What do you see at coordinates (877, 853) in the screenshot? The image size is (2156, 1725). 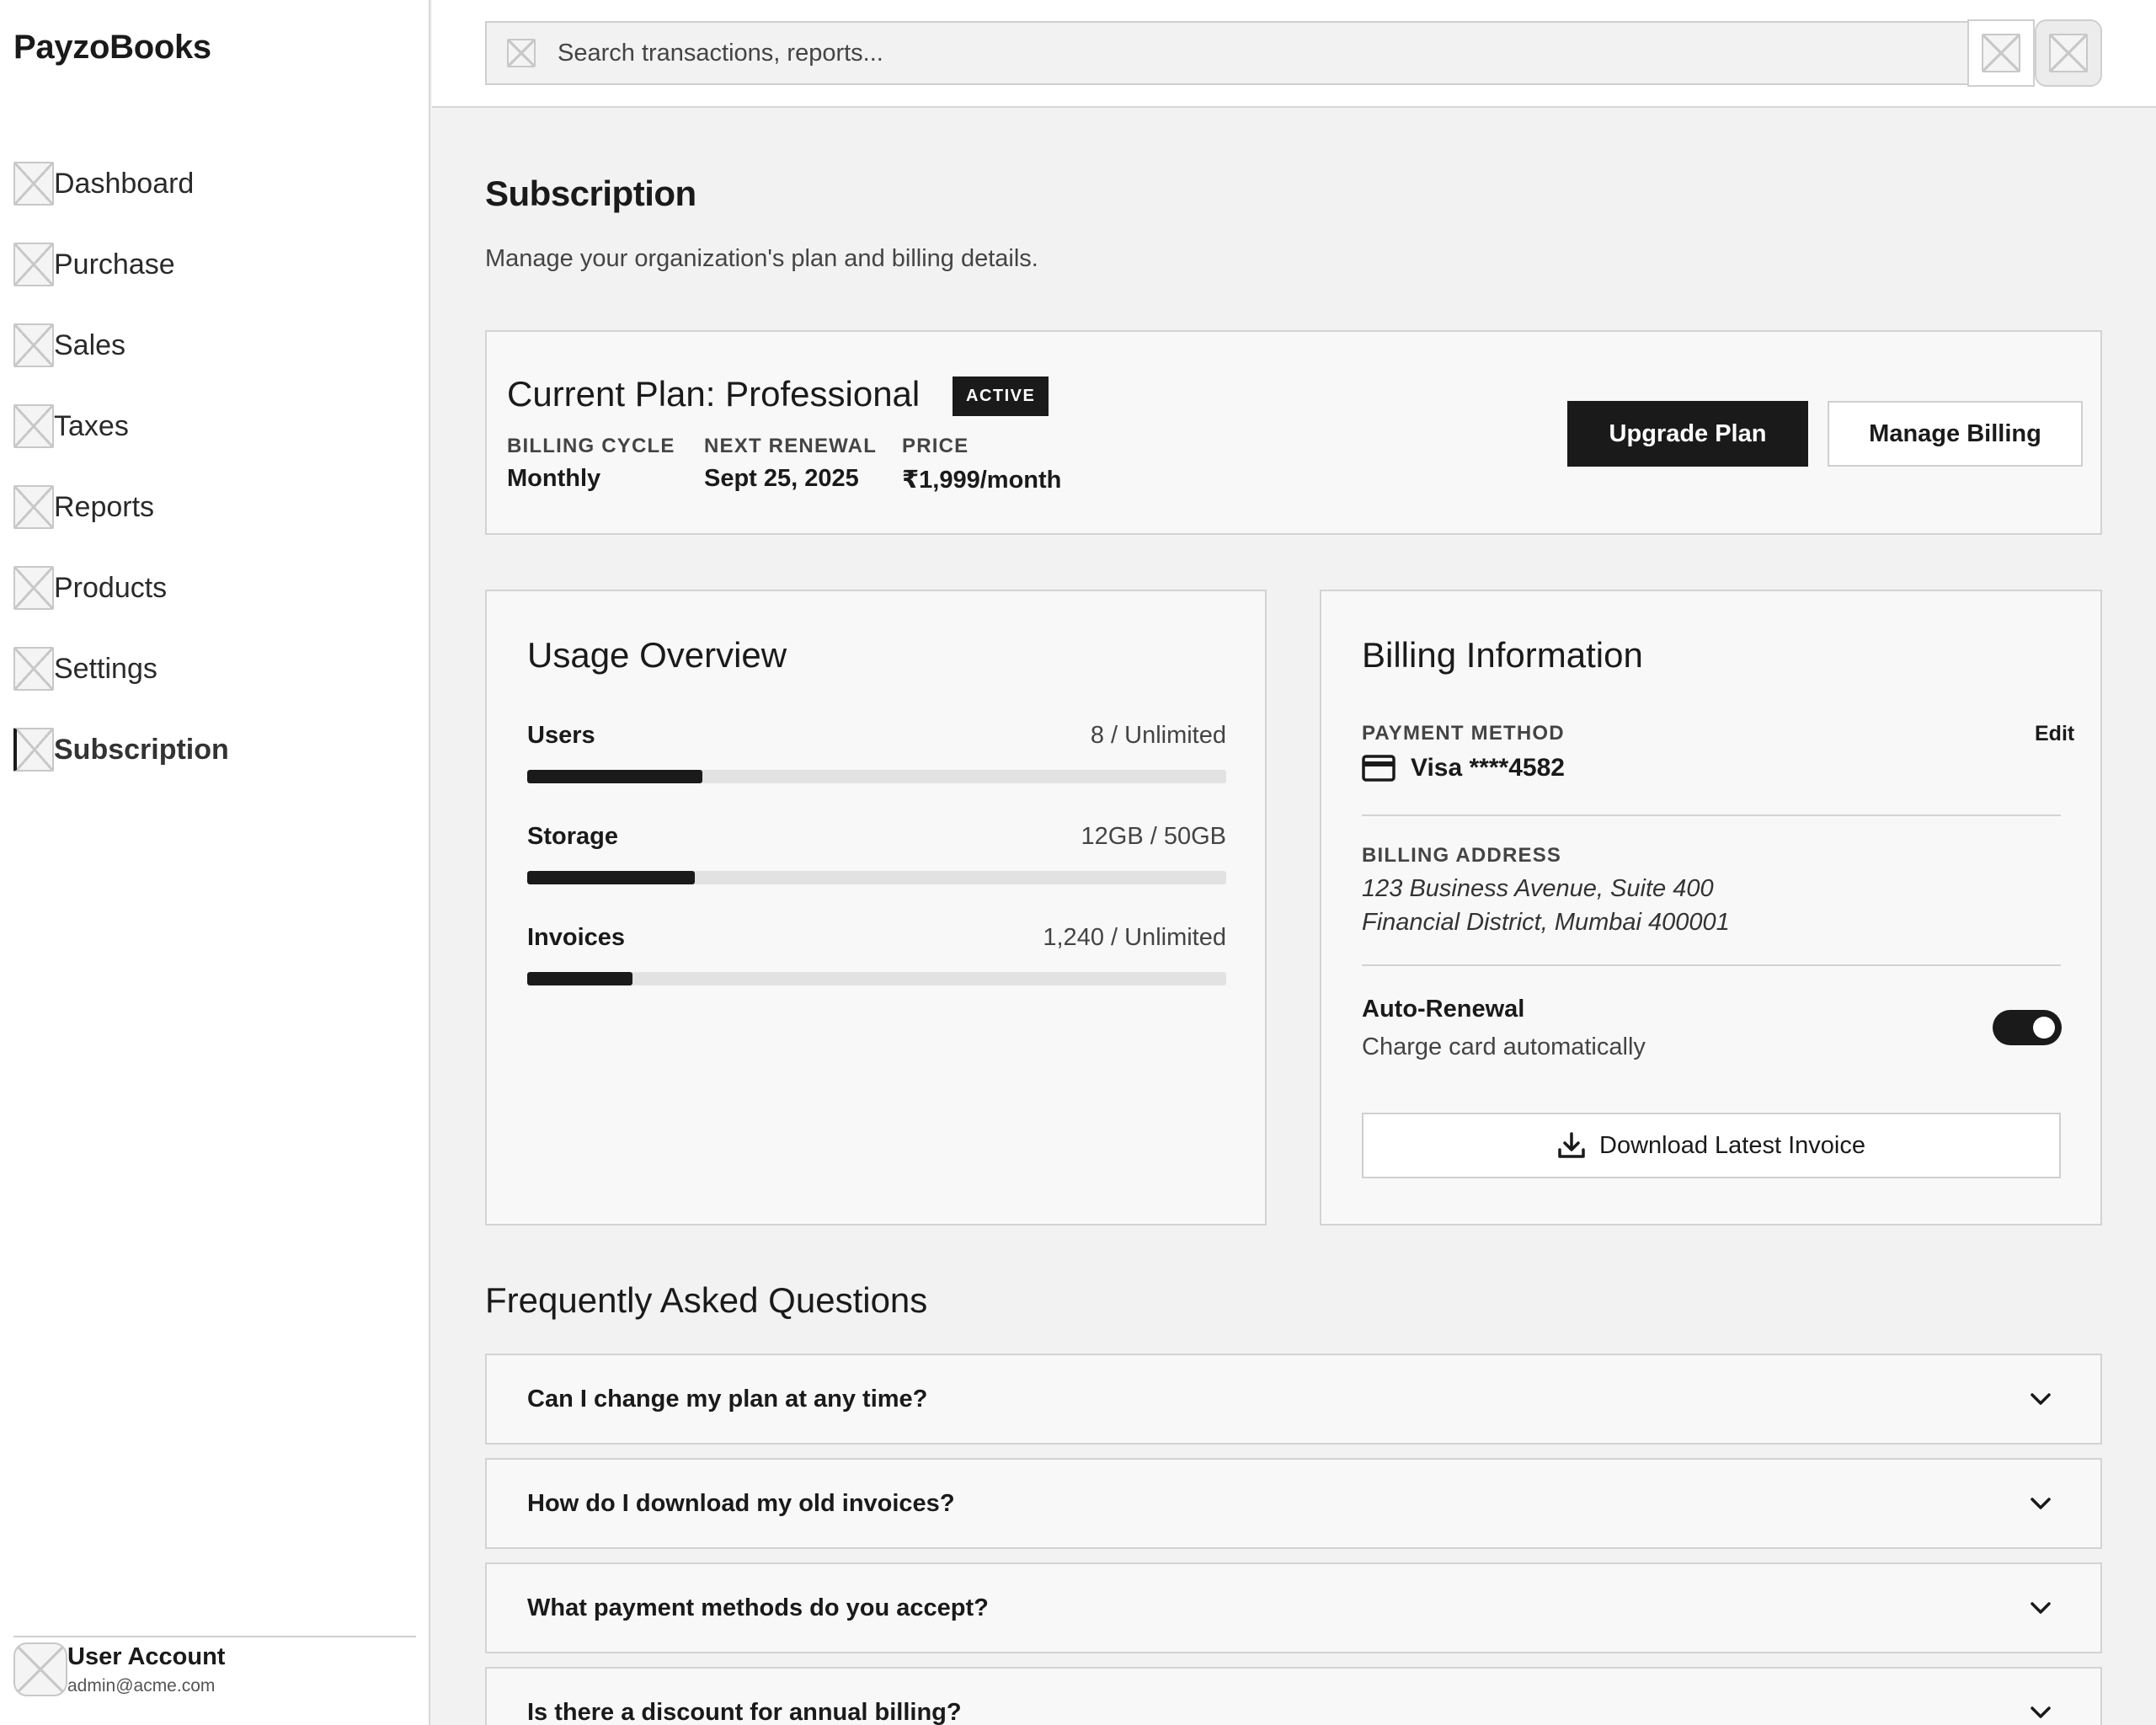 I see `usage-metric-storage: Storage 12GB / 50GB` at bounding box center [877, 853].